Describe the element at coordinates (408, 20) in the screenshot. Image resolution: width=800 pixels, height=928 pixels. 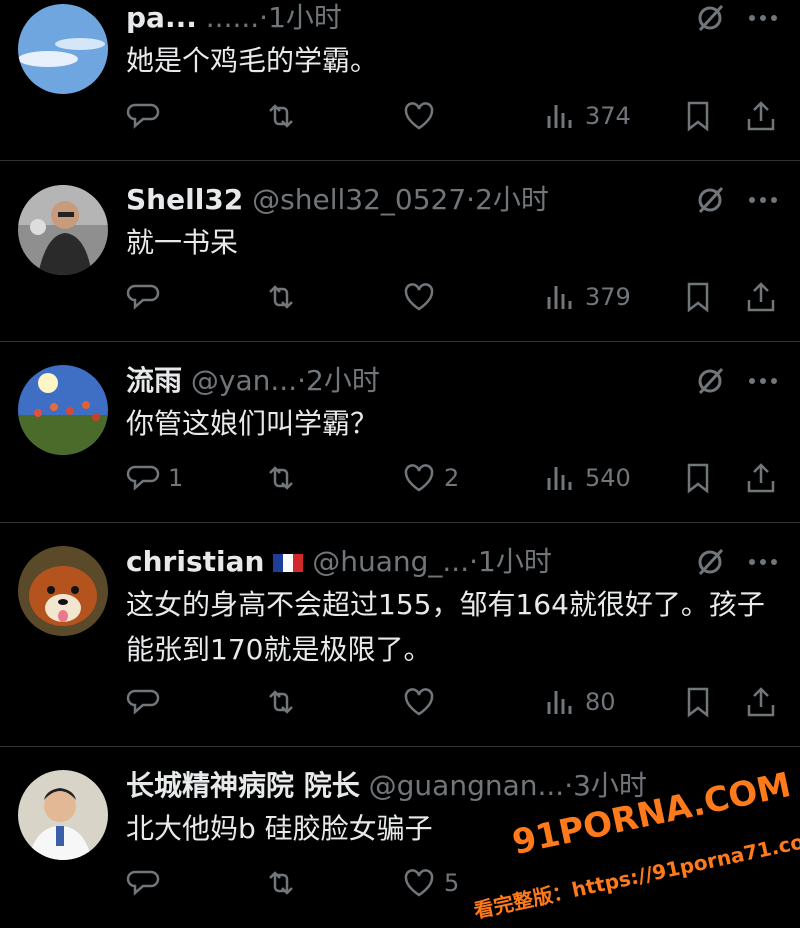
I see `post-header: pa... ......·1小时` at that location.